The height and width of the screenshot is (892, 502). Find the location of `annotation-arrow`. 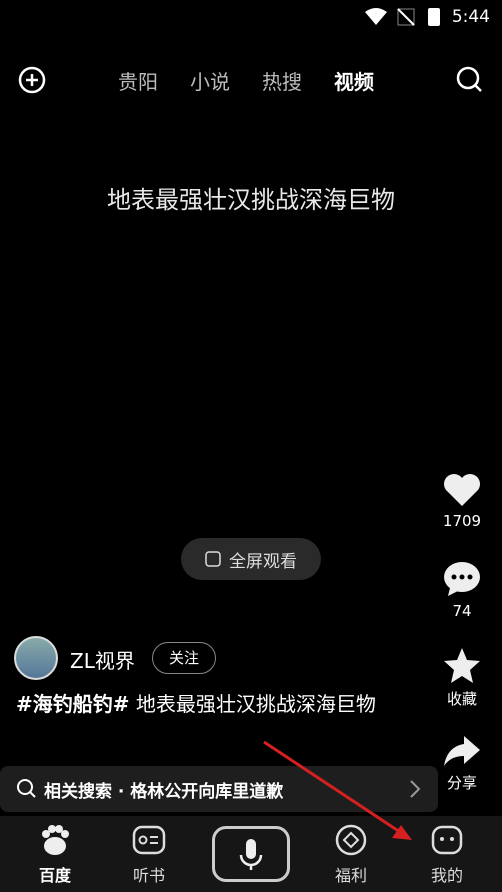

annotation-arrow is located at coordinates (337, 790).